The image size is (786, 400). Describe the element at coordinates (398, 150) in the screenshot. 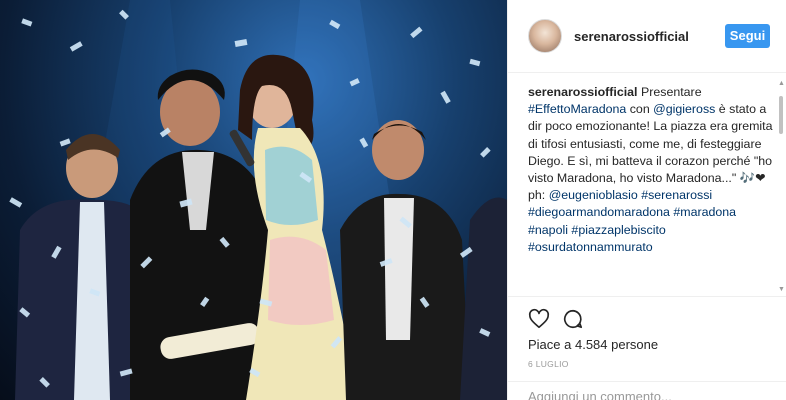

I see `person-right-head` at that location.